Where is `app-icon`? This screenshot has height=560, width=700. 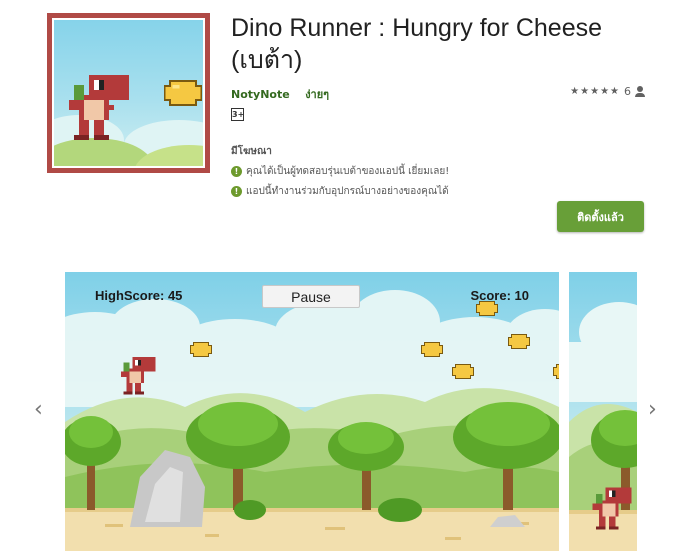 app-icon is located at coordinates (128, 93).